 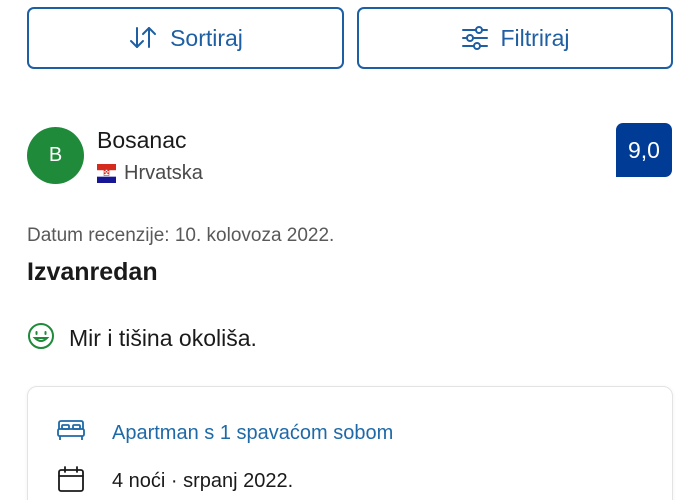 What do you see at coordinates (181, 235) in the screenshot?
I see `review-date: Datum recenzije: 10. kolovoza 2022.` at bounding box center [181, 235].